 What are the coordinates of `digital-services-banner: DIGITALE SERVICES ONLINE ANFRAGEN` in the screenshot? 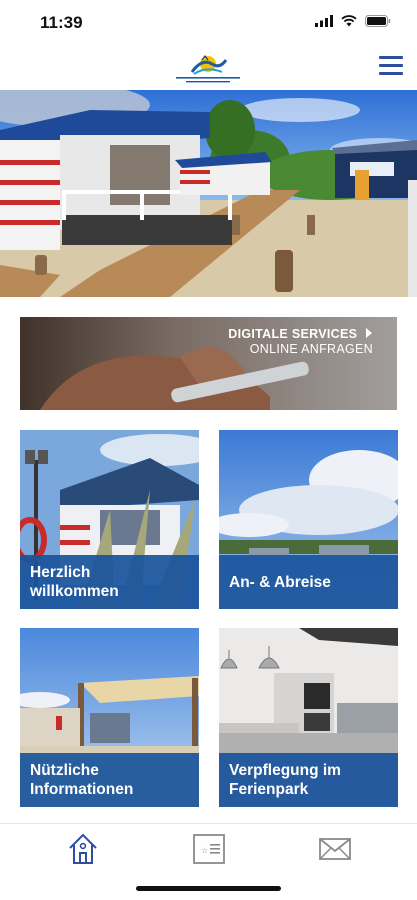 It's located at (208, 363).